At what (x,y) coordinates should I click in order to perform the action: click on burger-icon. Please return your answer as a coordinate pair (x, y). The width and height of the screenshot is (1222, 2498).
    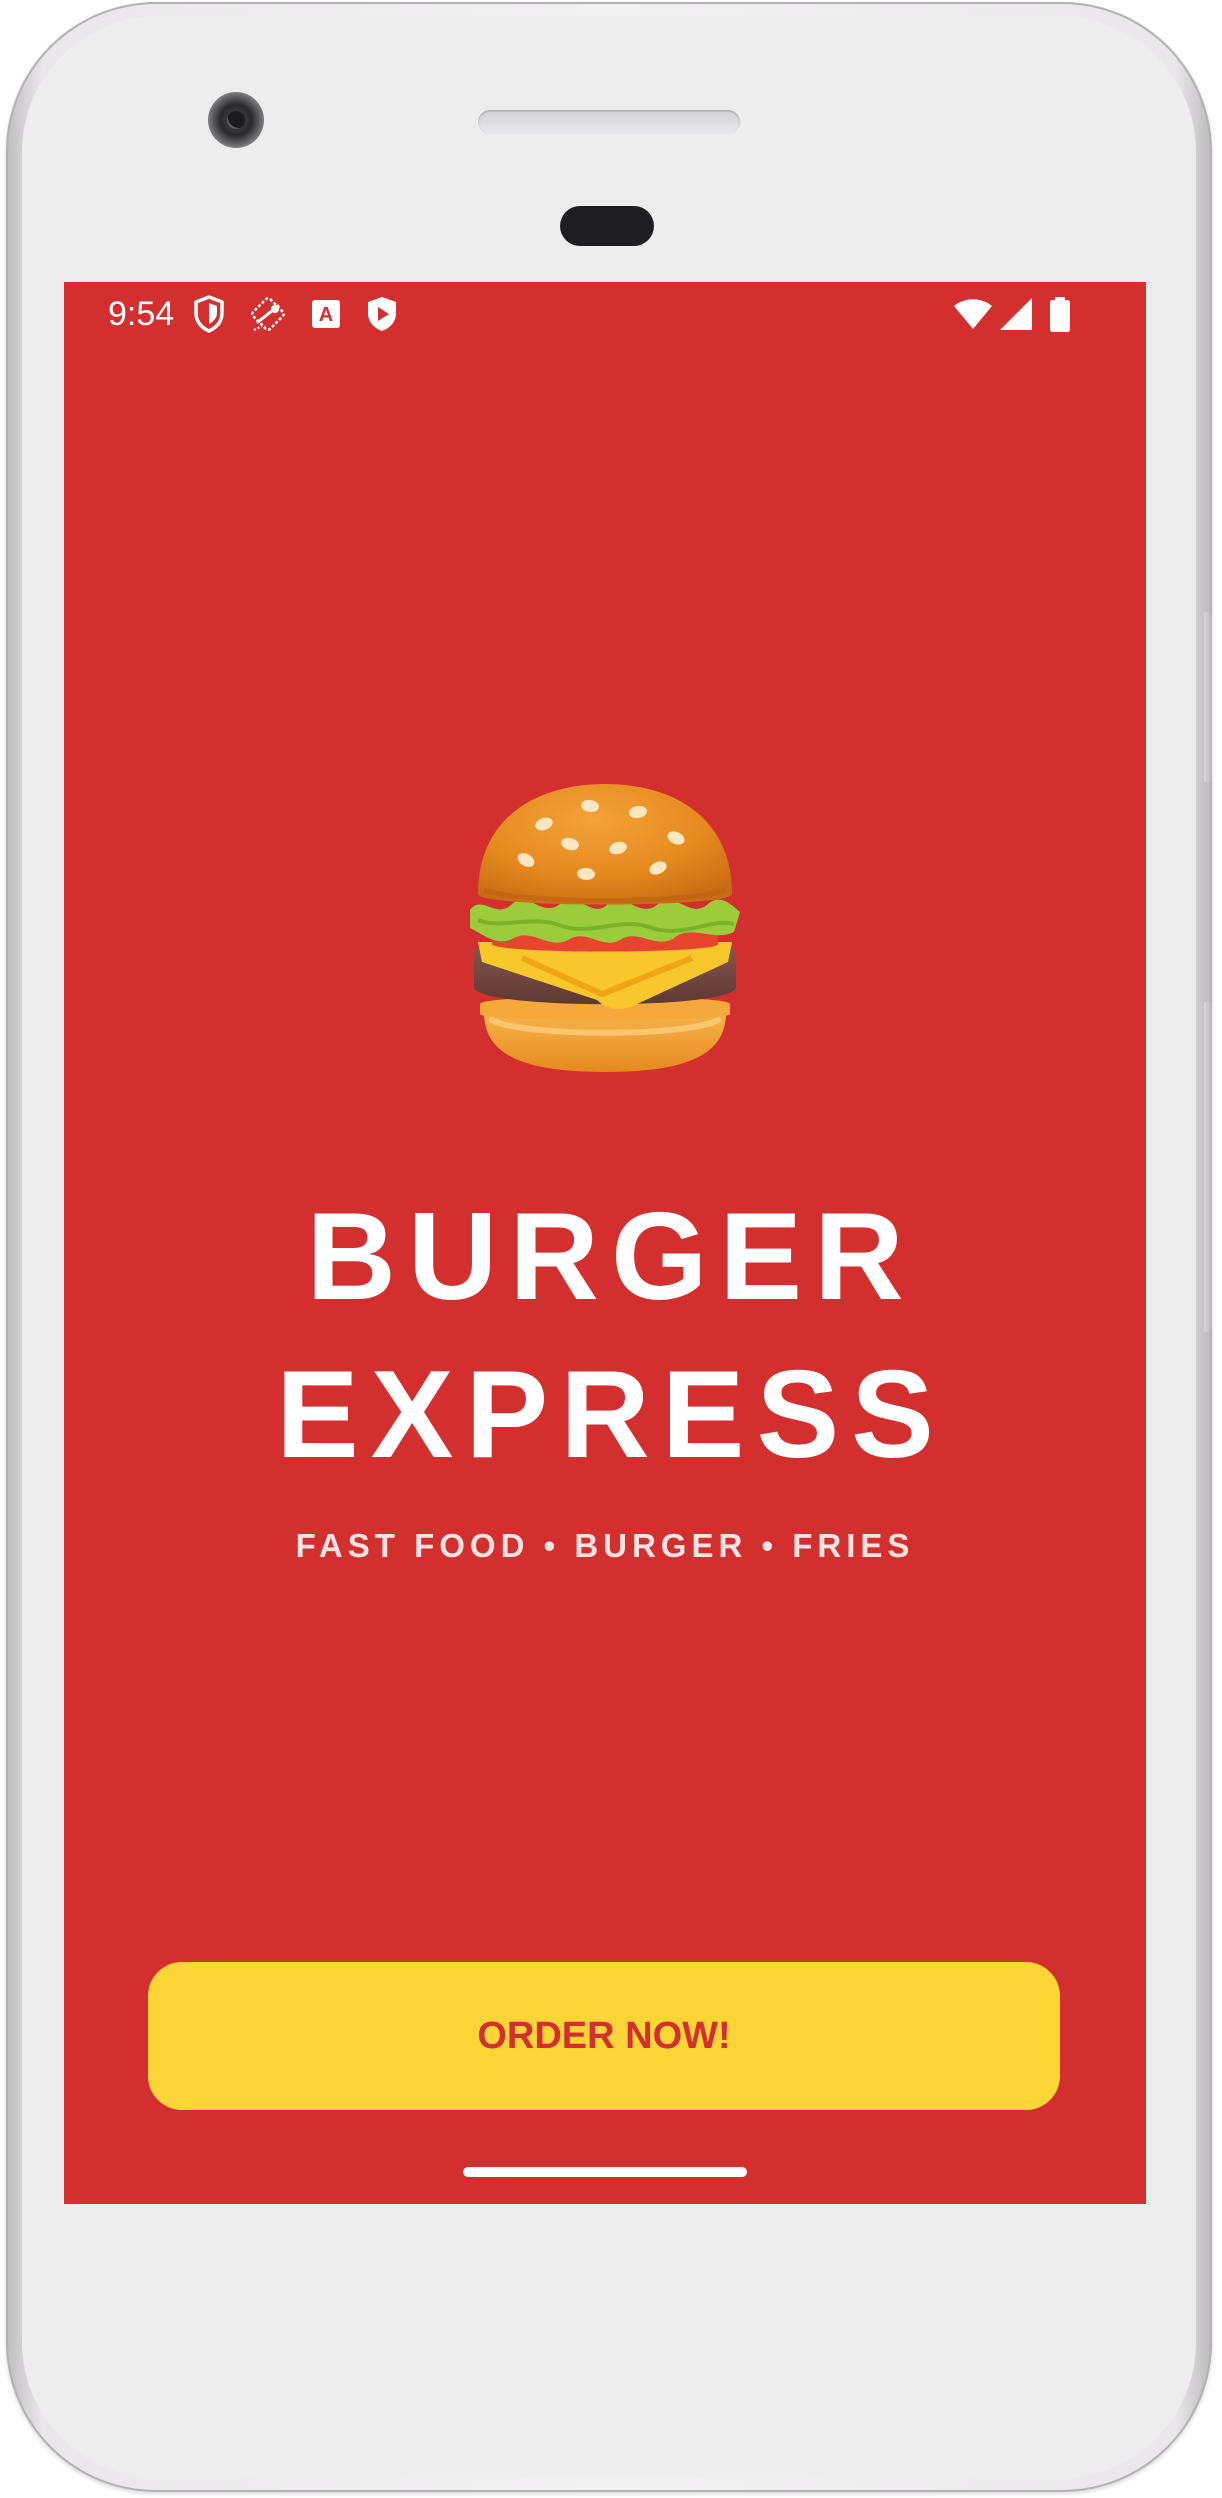
    Looking at the image, I should click on (605, 928).